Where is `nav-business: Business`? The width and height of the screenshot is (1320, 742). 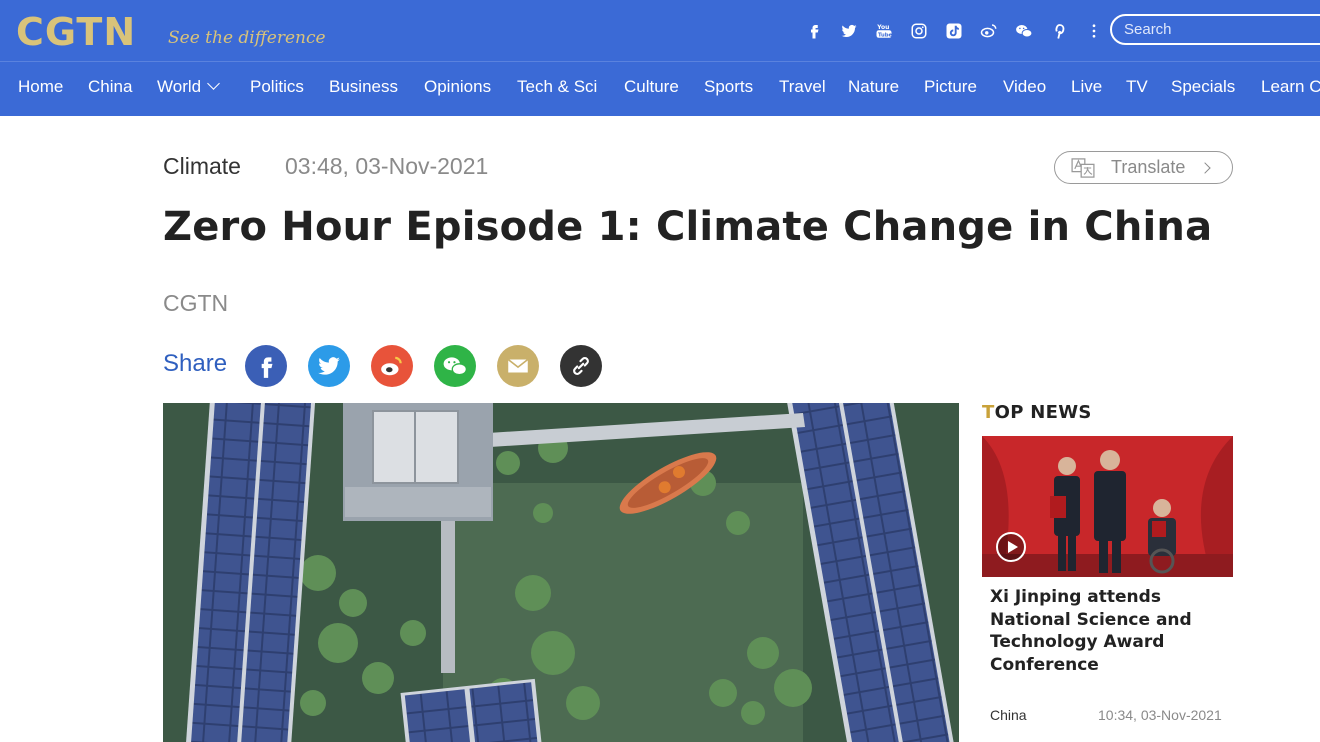 nav-business: Business is located at coordinates (363, 87).